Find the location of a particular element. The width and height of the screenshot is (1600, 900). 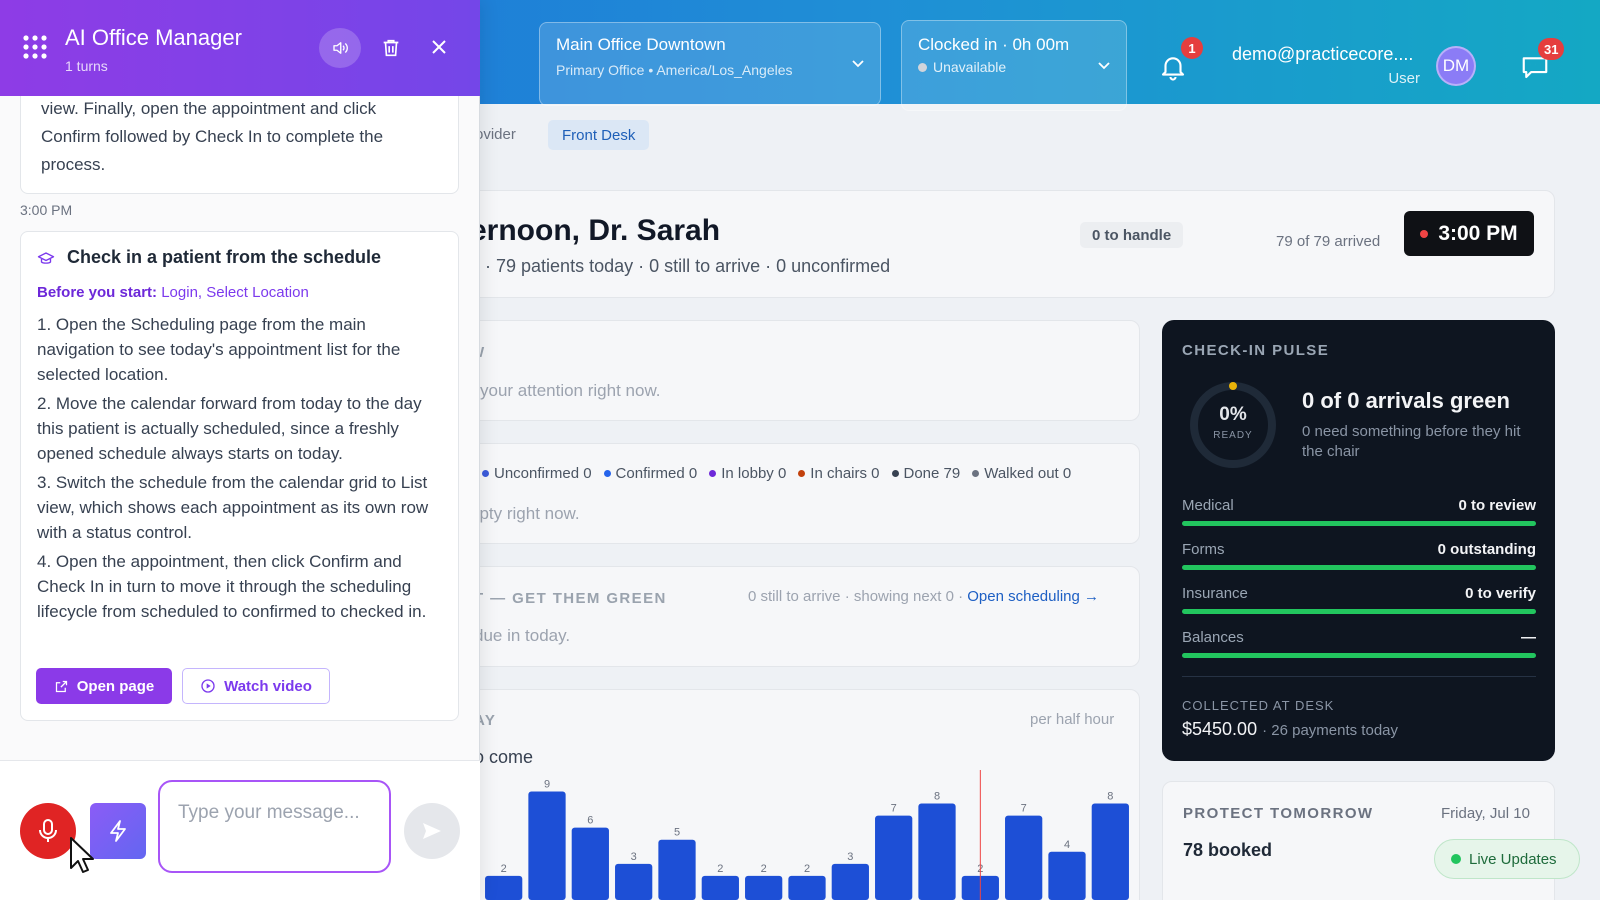

watch-video-button: Watch video is located at coordinates (256, 686).